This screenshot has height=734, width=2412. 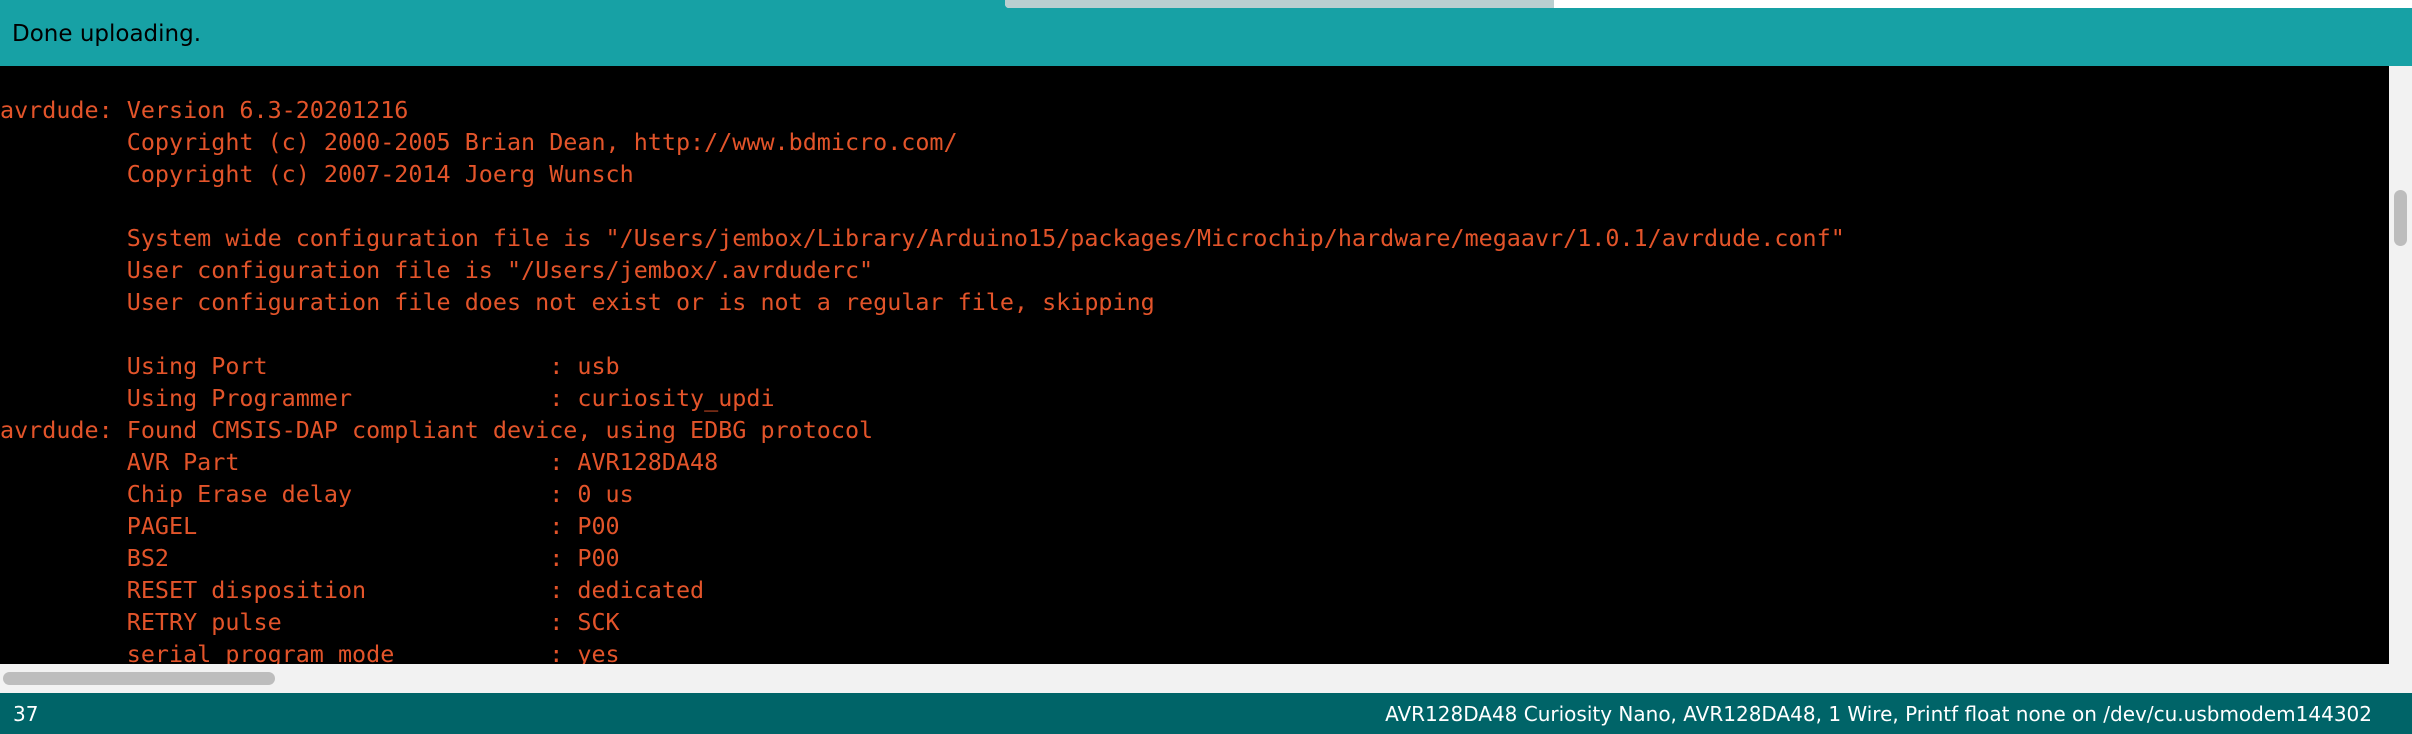 What do you see at coordinates (107, 34) in the screenshot?
I see `status-message: Done uploading.` at bounding box center [107, 34].